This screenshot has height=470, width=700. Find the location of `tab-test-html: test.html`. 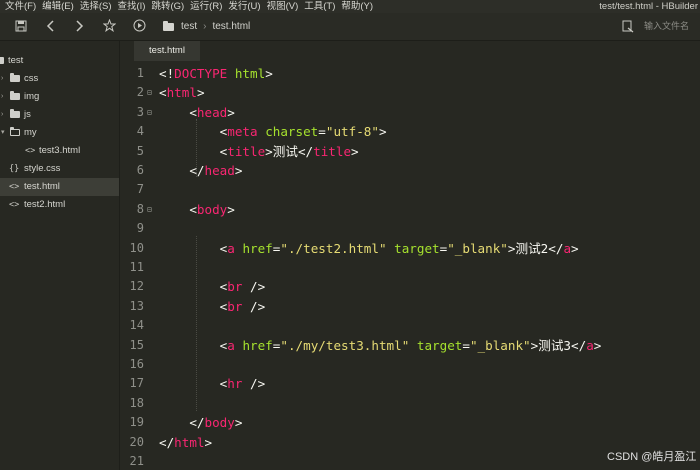

tab-test-html: test.html is located at coordinates (167, 51).